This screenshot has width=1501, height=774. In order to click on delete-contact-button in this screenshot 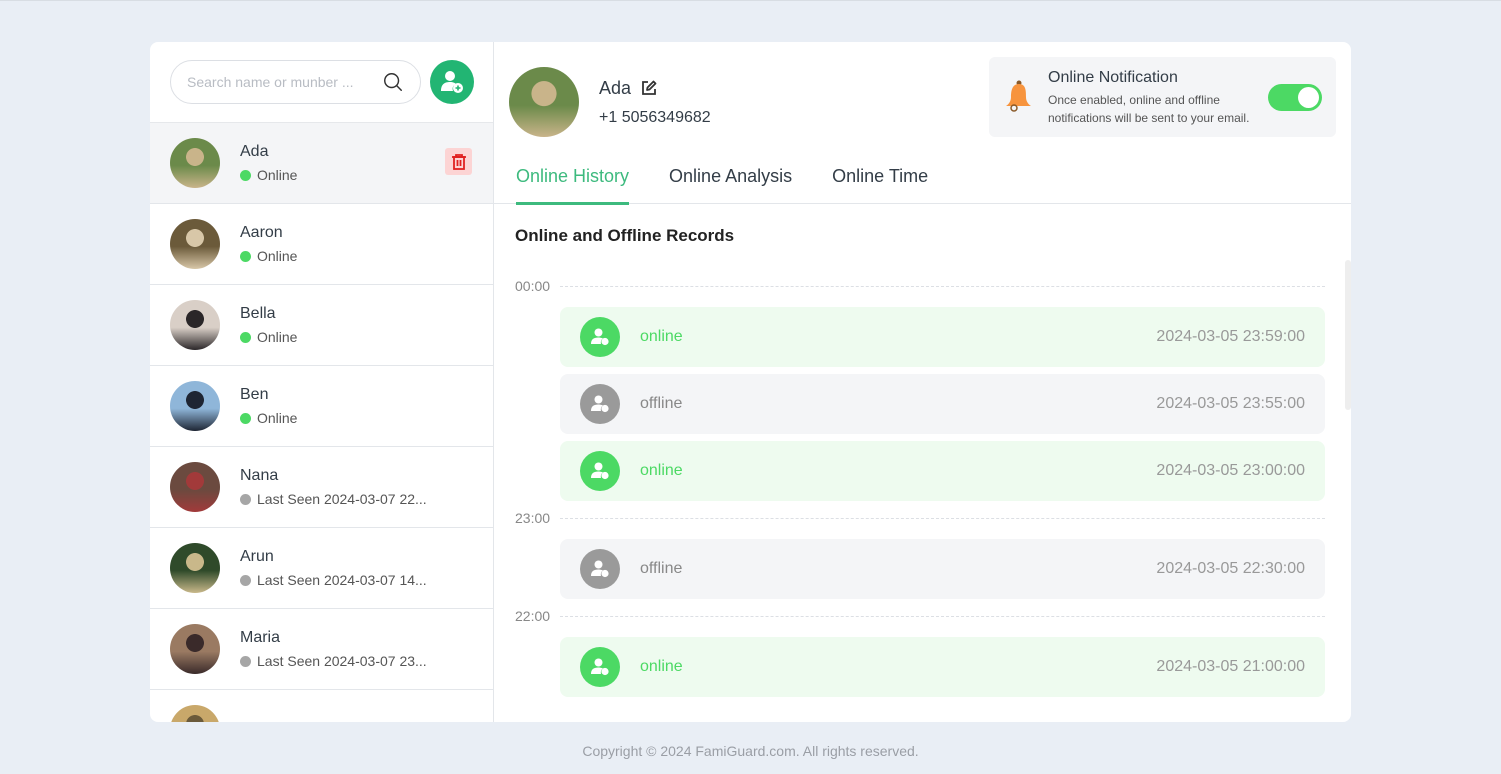, I will do `click(458, 161)`.